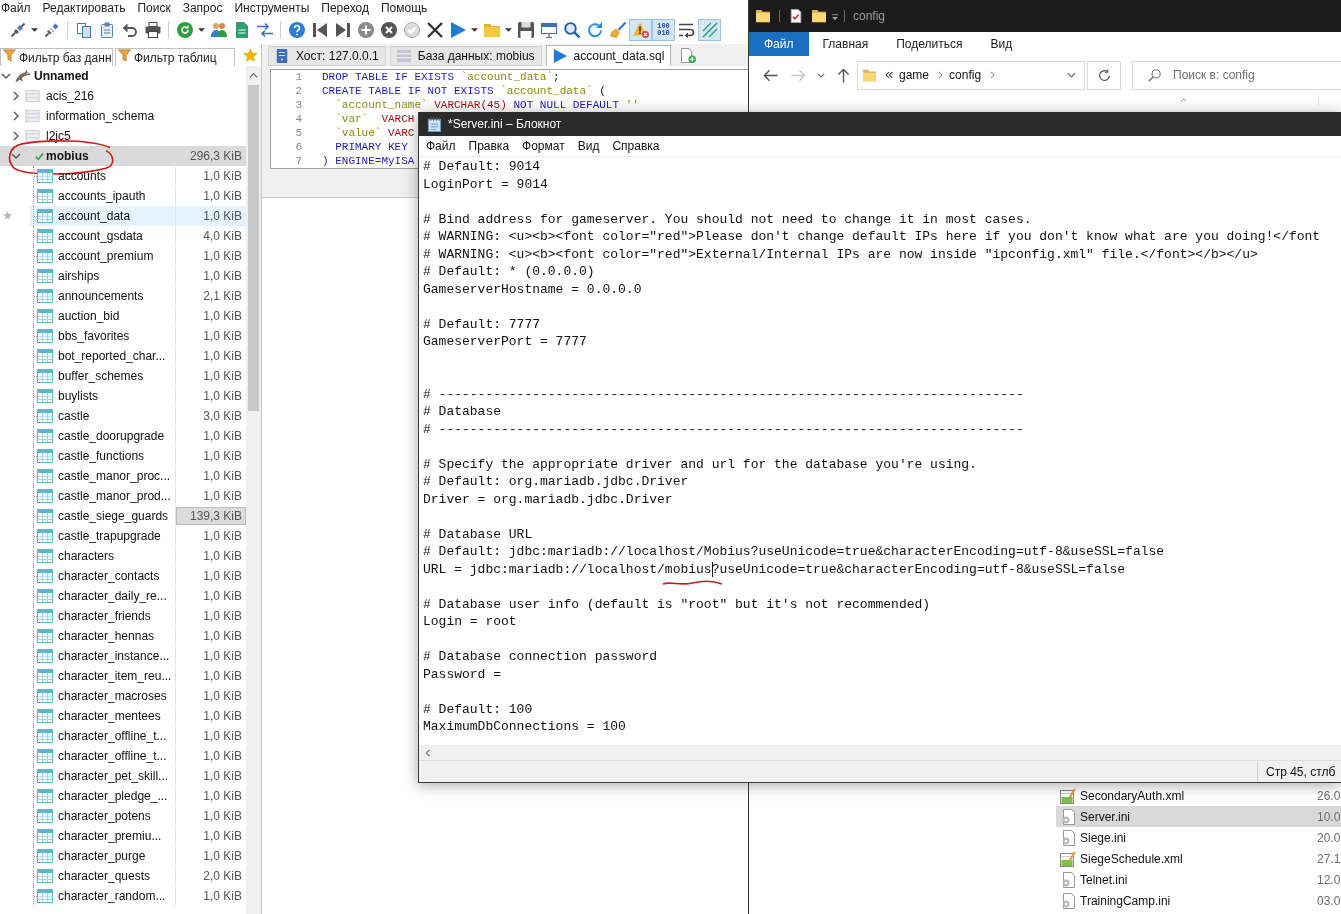 This screenshot has width=1341, height=914. What do you see at coordinates (1198, 795) in the screenshot?
I see `file-item: SecondaryAuth.xml 26.0` at bounding box center [1198, 795].